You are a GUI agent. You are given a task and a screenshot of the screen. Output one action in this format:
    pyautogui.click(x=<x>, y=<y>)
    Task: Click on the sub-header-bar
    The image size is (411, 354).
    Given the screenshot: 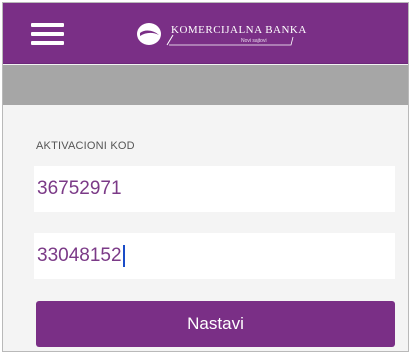 What is the action you would take?
    pyautogui.click(x=205, y=85)
    